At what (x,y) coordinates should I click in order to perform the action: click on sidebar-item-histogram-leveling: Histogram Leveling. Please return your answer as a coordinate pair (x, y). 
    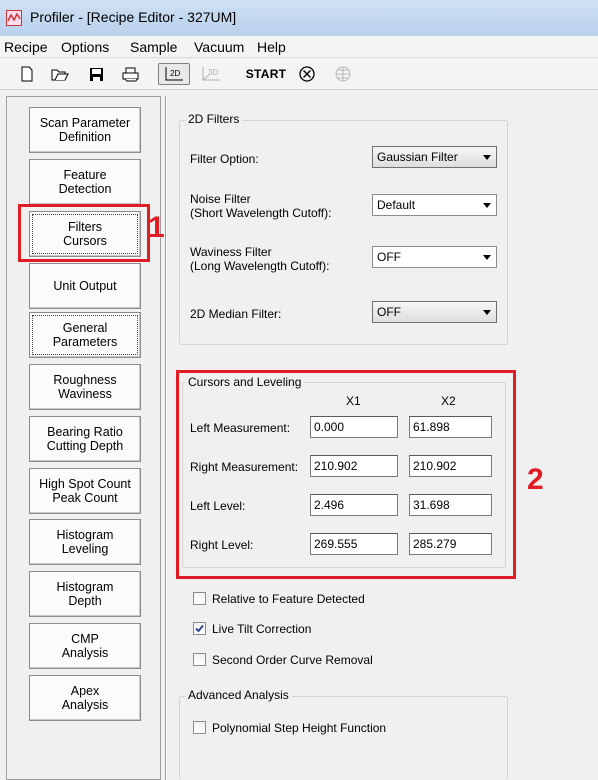
    Looking at the image, I should click on (85, 542).